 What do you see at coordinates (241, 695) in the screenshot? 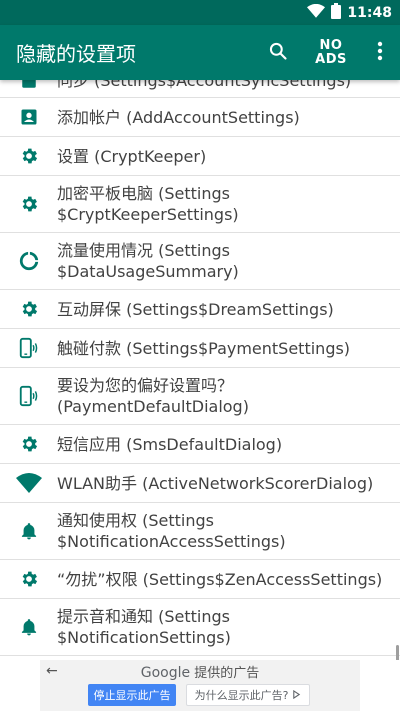
I see `why-this-ad-label: 为什么显示此广告?` at bounding box center [241, 695].